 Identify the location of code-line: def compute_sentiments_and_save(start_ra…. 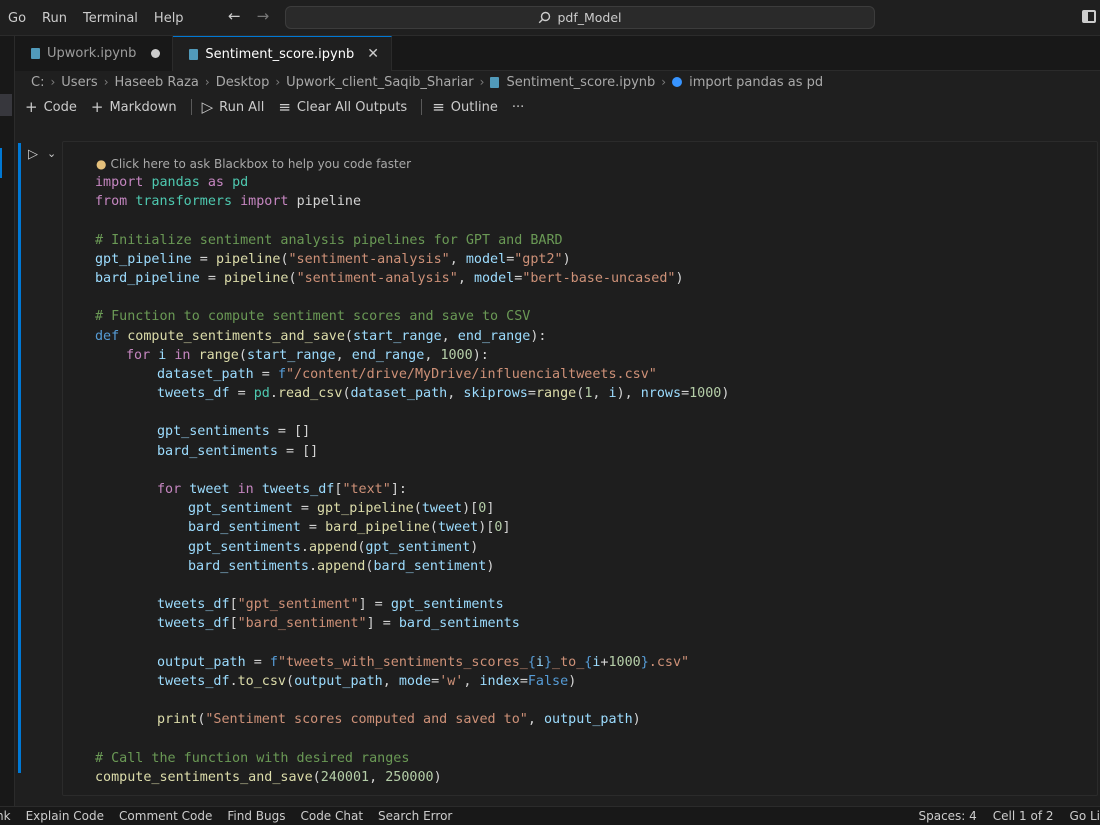
(590, 336).